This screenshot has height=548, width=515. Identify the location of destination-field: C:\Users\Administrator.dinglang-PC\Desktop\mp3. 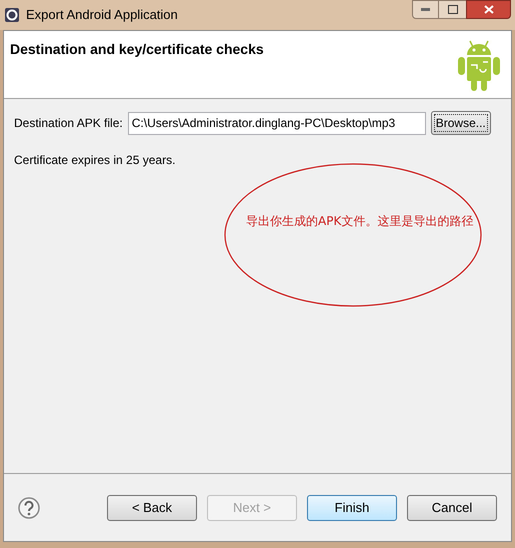
(277, 123).